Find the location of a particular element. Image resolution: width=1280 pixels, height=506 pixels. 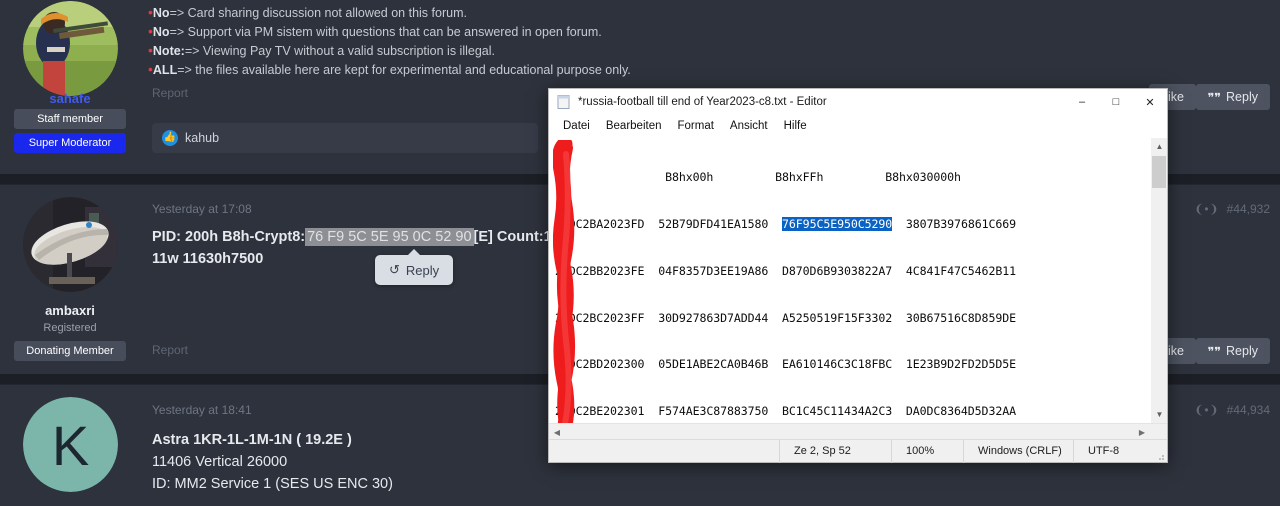

notepad-statusbar: Ze 2, Sp 52 100% Windows (CRLF) UTF-8 is located at coordinates (858, 451).